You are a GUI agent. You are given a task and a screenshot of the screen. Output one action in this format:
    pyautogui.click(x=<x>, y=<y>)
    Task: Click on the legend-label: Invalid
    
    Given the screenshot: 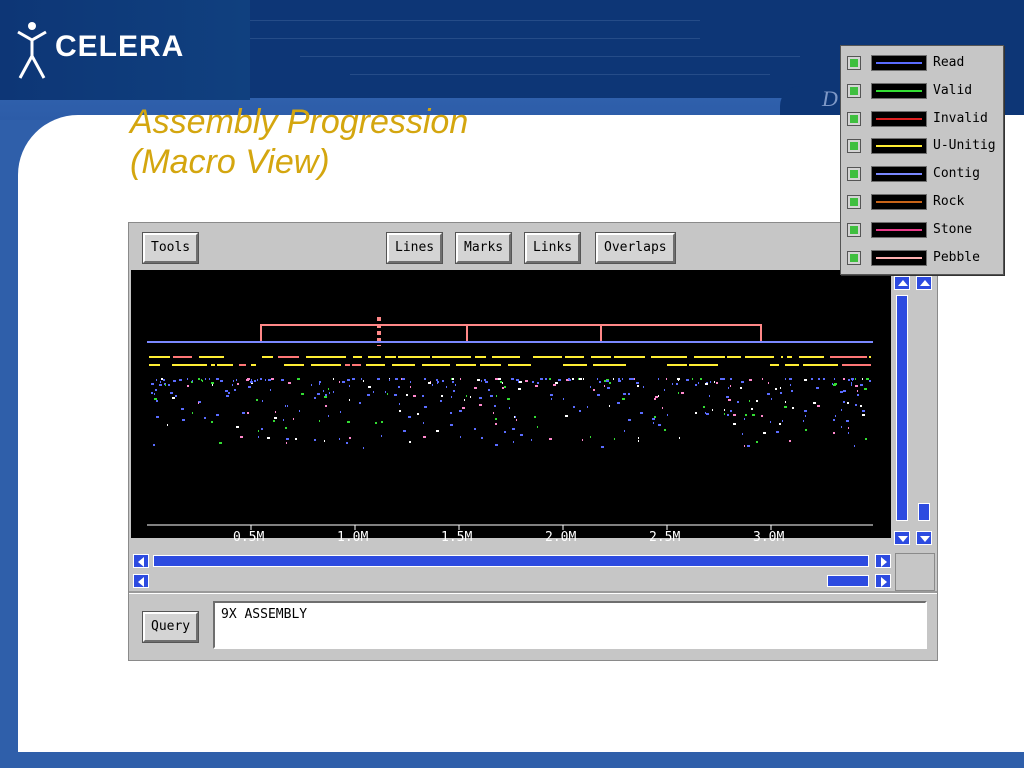 What is the action you would take?
    pyautogui.click(x=960, y=118)
    